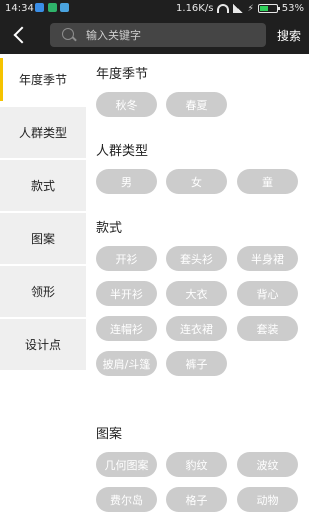  Describe the element at coordinates (196, 258) in the screenshot. I see `filter-tag: 套头衫` at that location.